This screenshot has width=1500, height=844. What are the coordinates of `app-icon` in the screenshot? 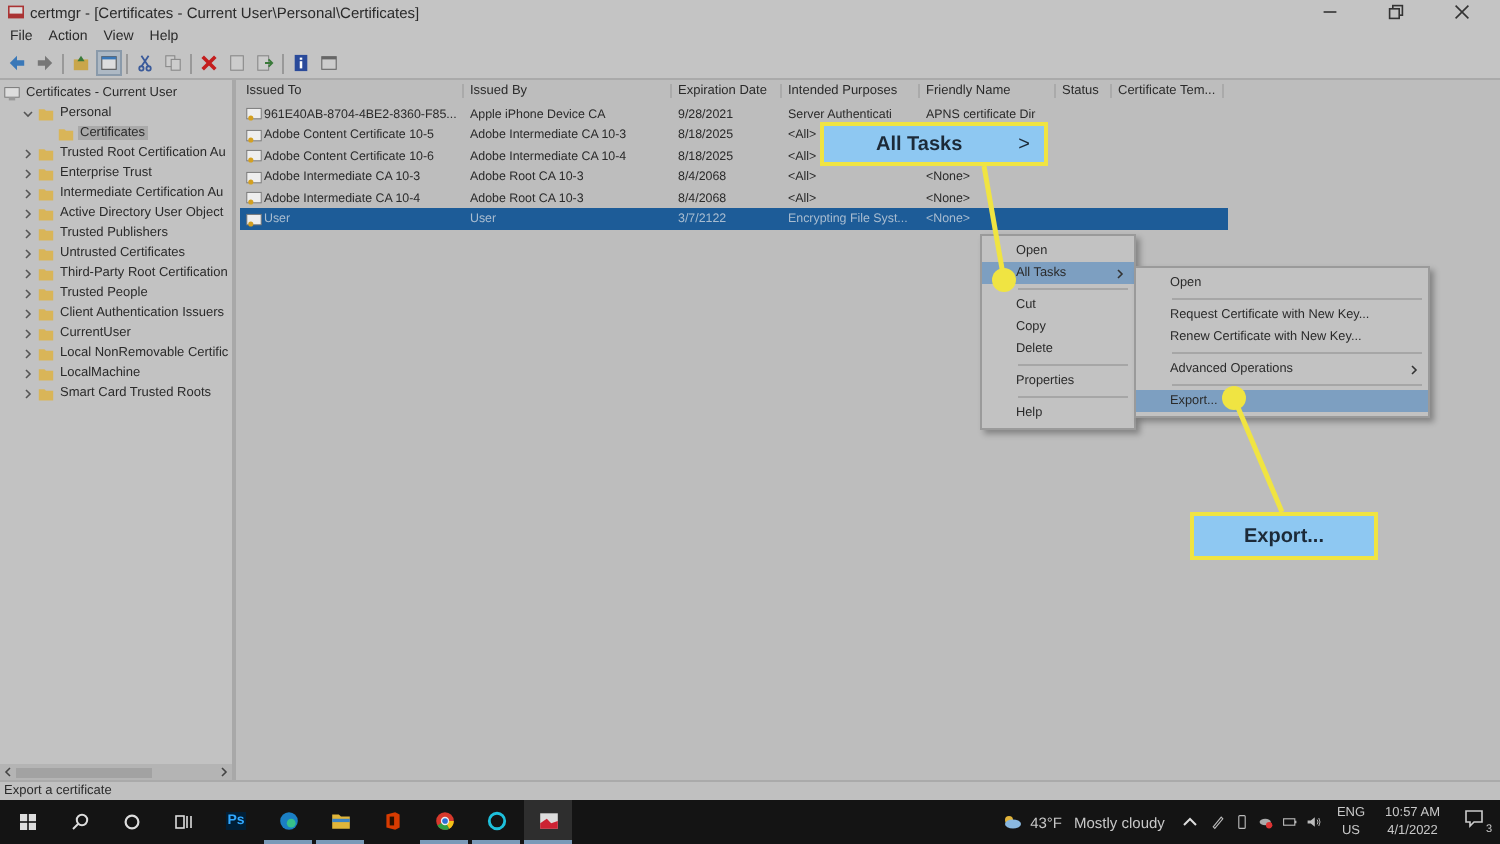 It's located at (16, 12).